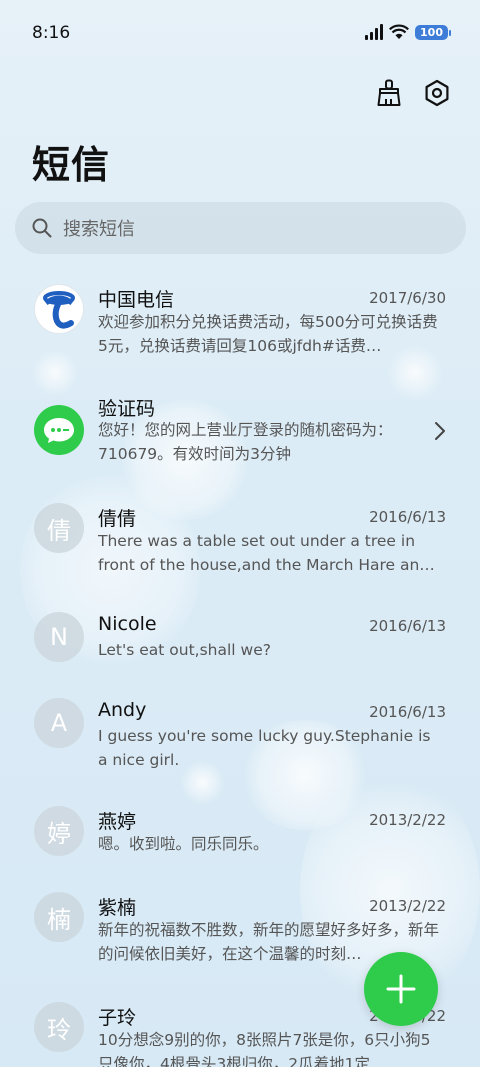 This screenshot has height=1067, width=480. Describe the element at coordinates (42, 228) in the screenshot. I see `search-icon` at that location.